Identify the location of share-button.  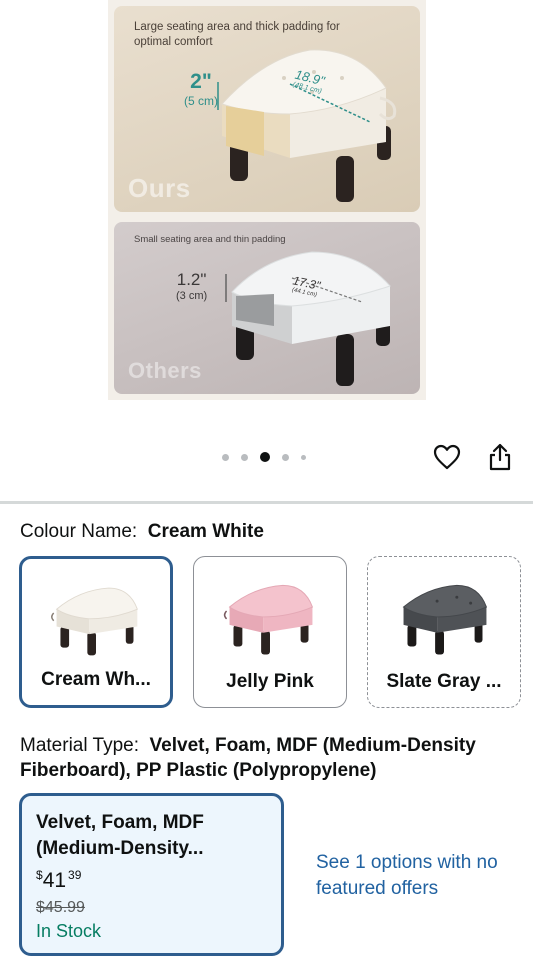
(500, 457).